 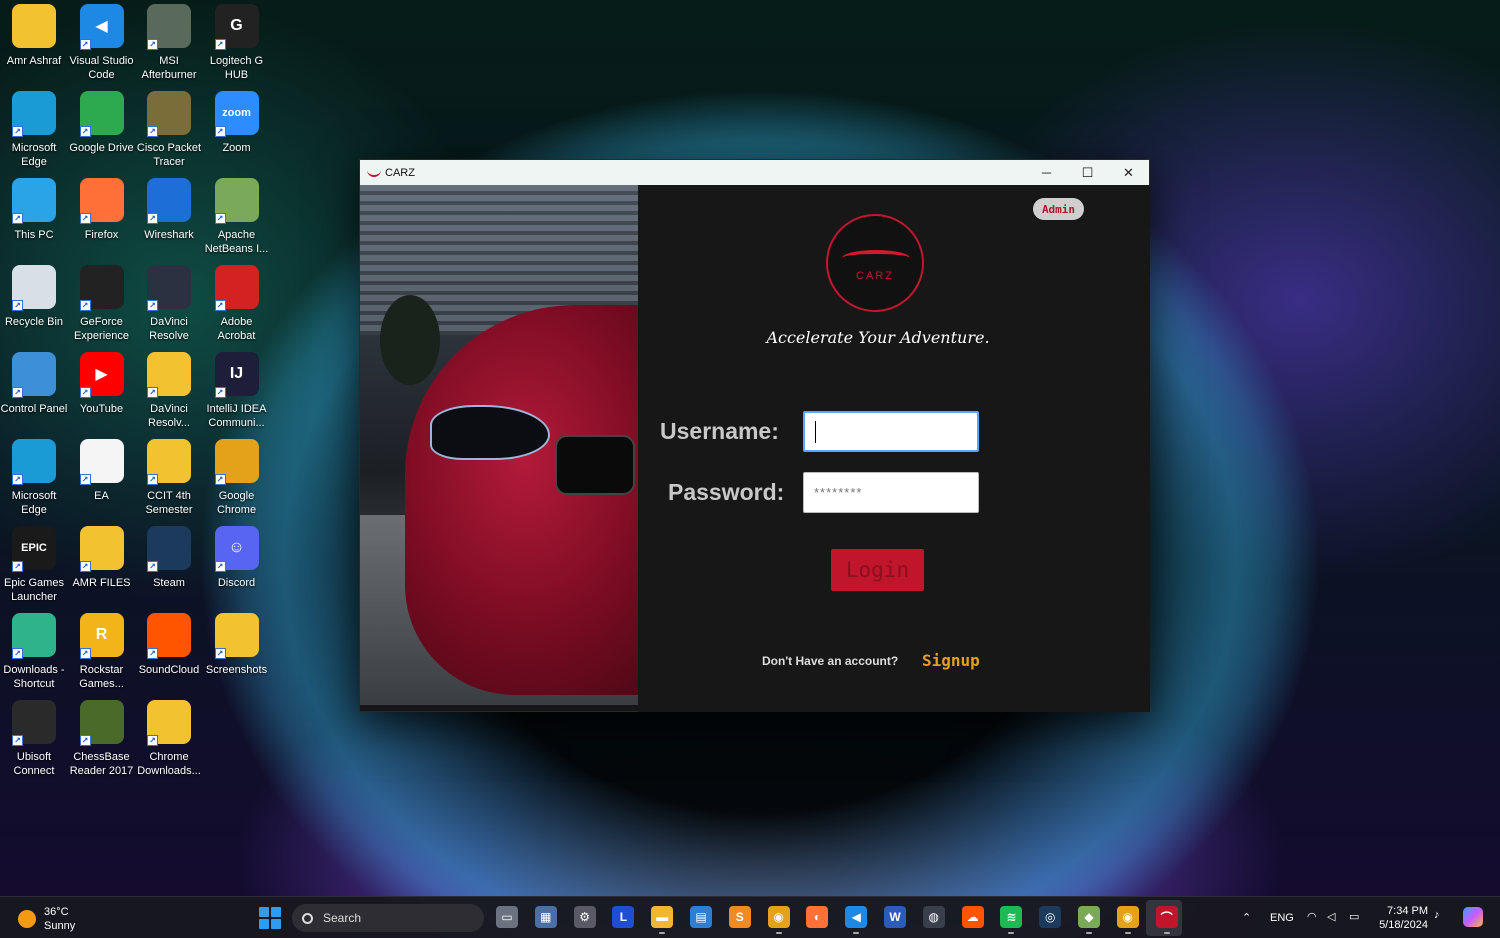 I want to click on signup-link: Signup, so click(x=951, y=660).